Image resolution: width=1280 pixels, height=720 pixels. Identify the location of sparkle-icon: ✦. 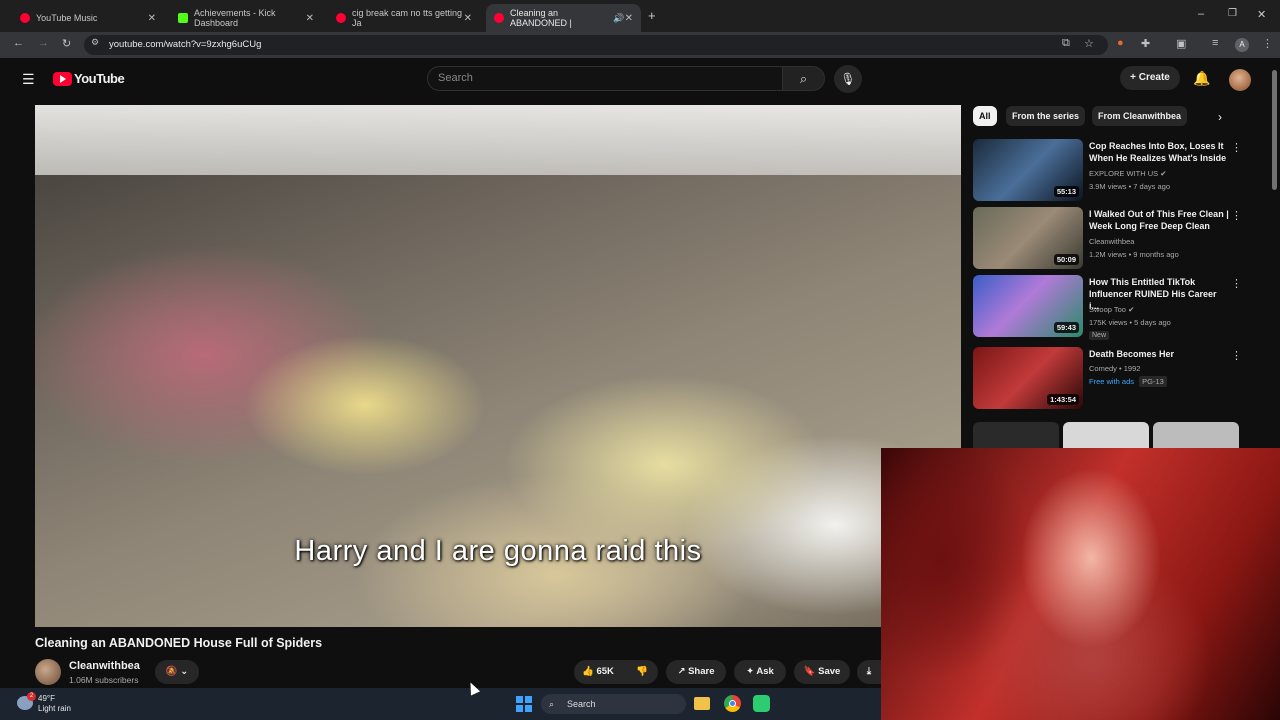
(750, 671).